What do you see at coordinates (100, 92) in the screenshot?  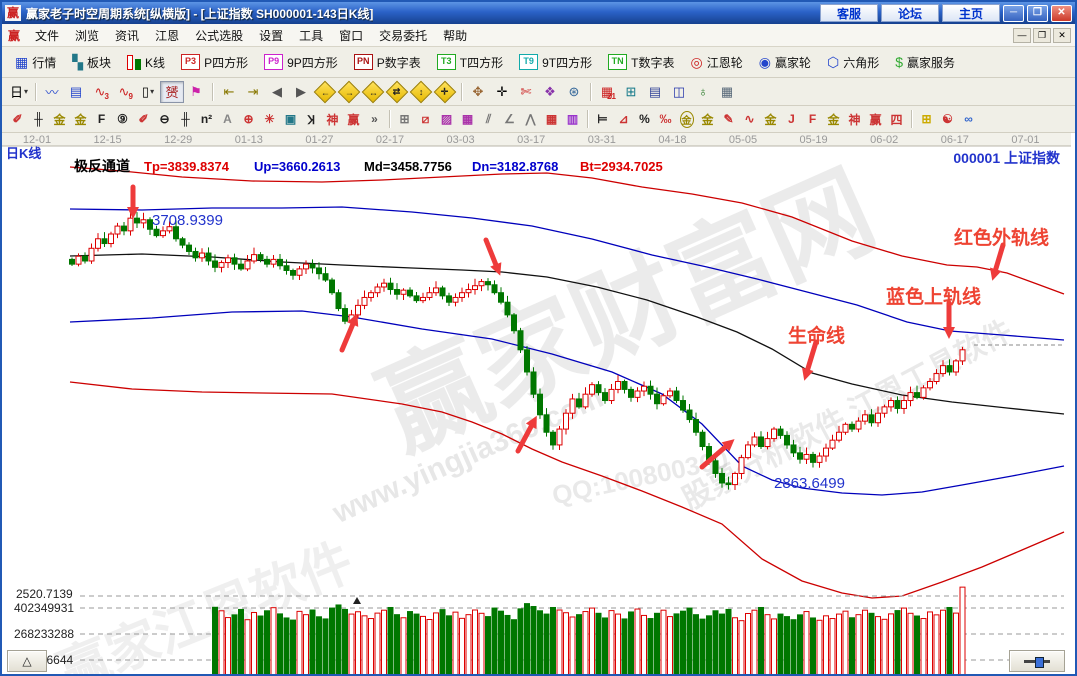 I see `tool-wave-3: ∿ 3` at bounding box center [100, 92].